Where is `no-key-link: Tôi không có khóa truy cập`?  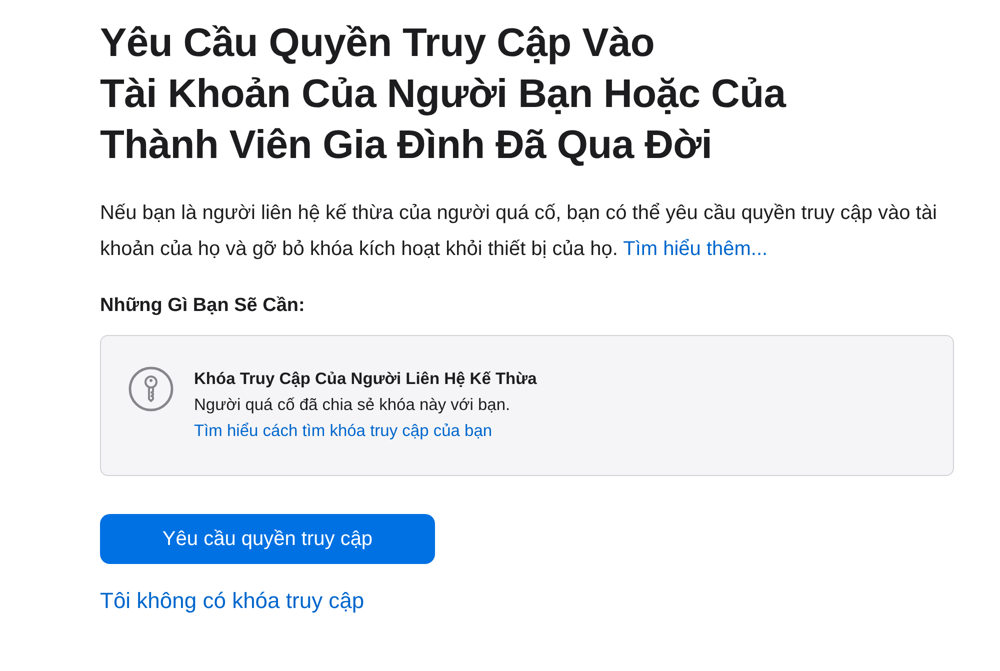
no-key-link: Tôi không có khóa truy cập is located at coordinates (232, 601).